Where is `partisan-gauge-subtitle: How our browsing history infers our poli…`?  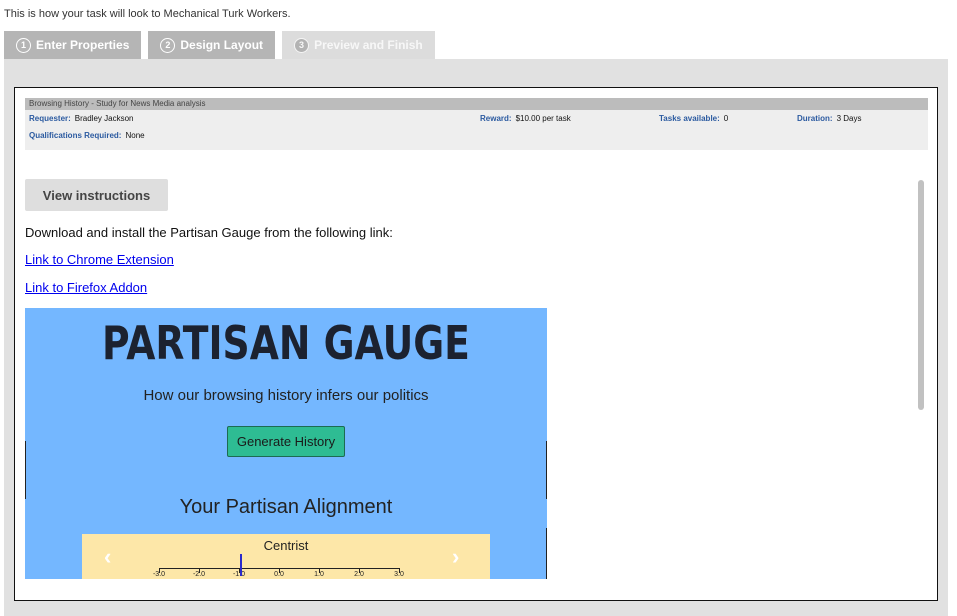 partisan-gauge-subtitle: How our browsing history infers our poli… is located at coordinates (286, 395).